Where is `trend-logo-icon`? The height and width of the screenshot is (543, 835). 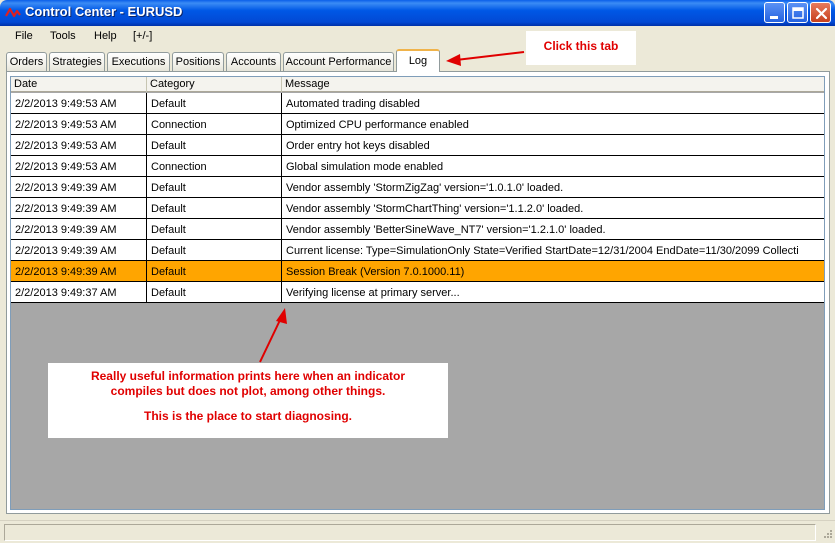 trend-logo-icon is located at coordinates (13, 12).